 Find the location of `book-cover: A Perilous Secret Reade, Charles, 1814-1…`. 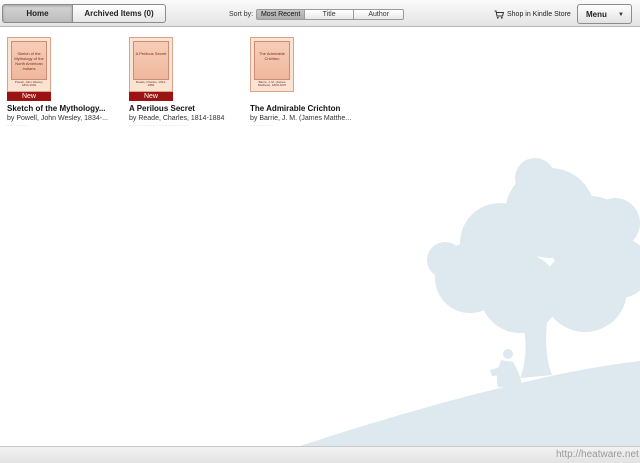

book-cover: A Perilous Secret Reade, Charles, 1814-1… is located at coordinates (151, 64).